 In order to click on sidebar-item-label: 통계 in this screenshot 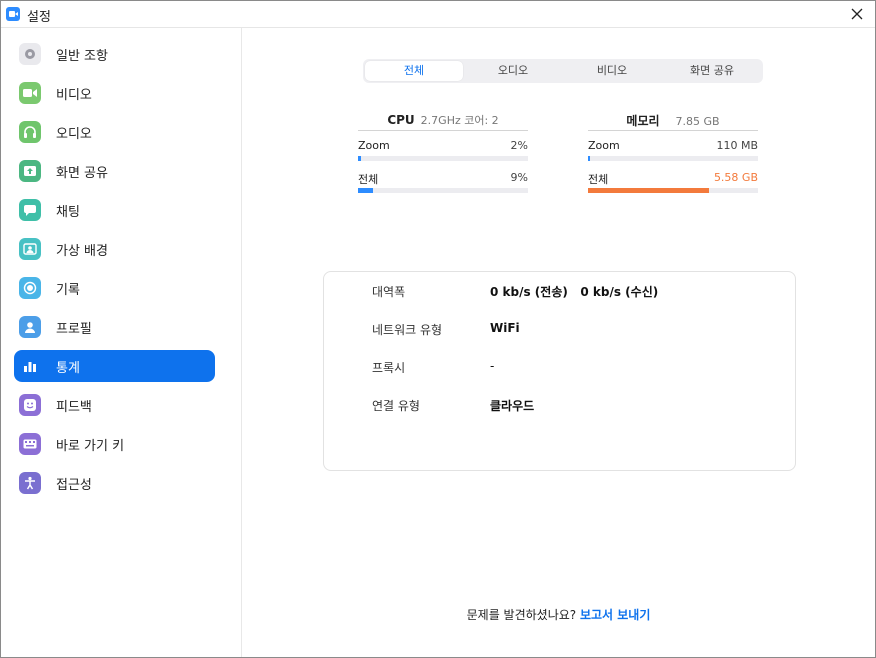, I will do `click(68, 368)`.